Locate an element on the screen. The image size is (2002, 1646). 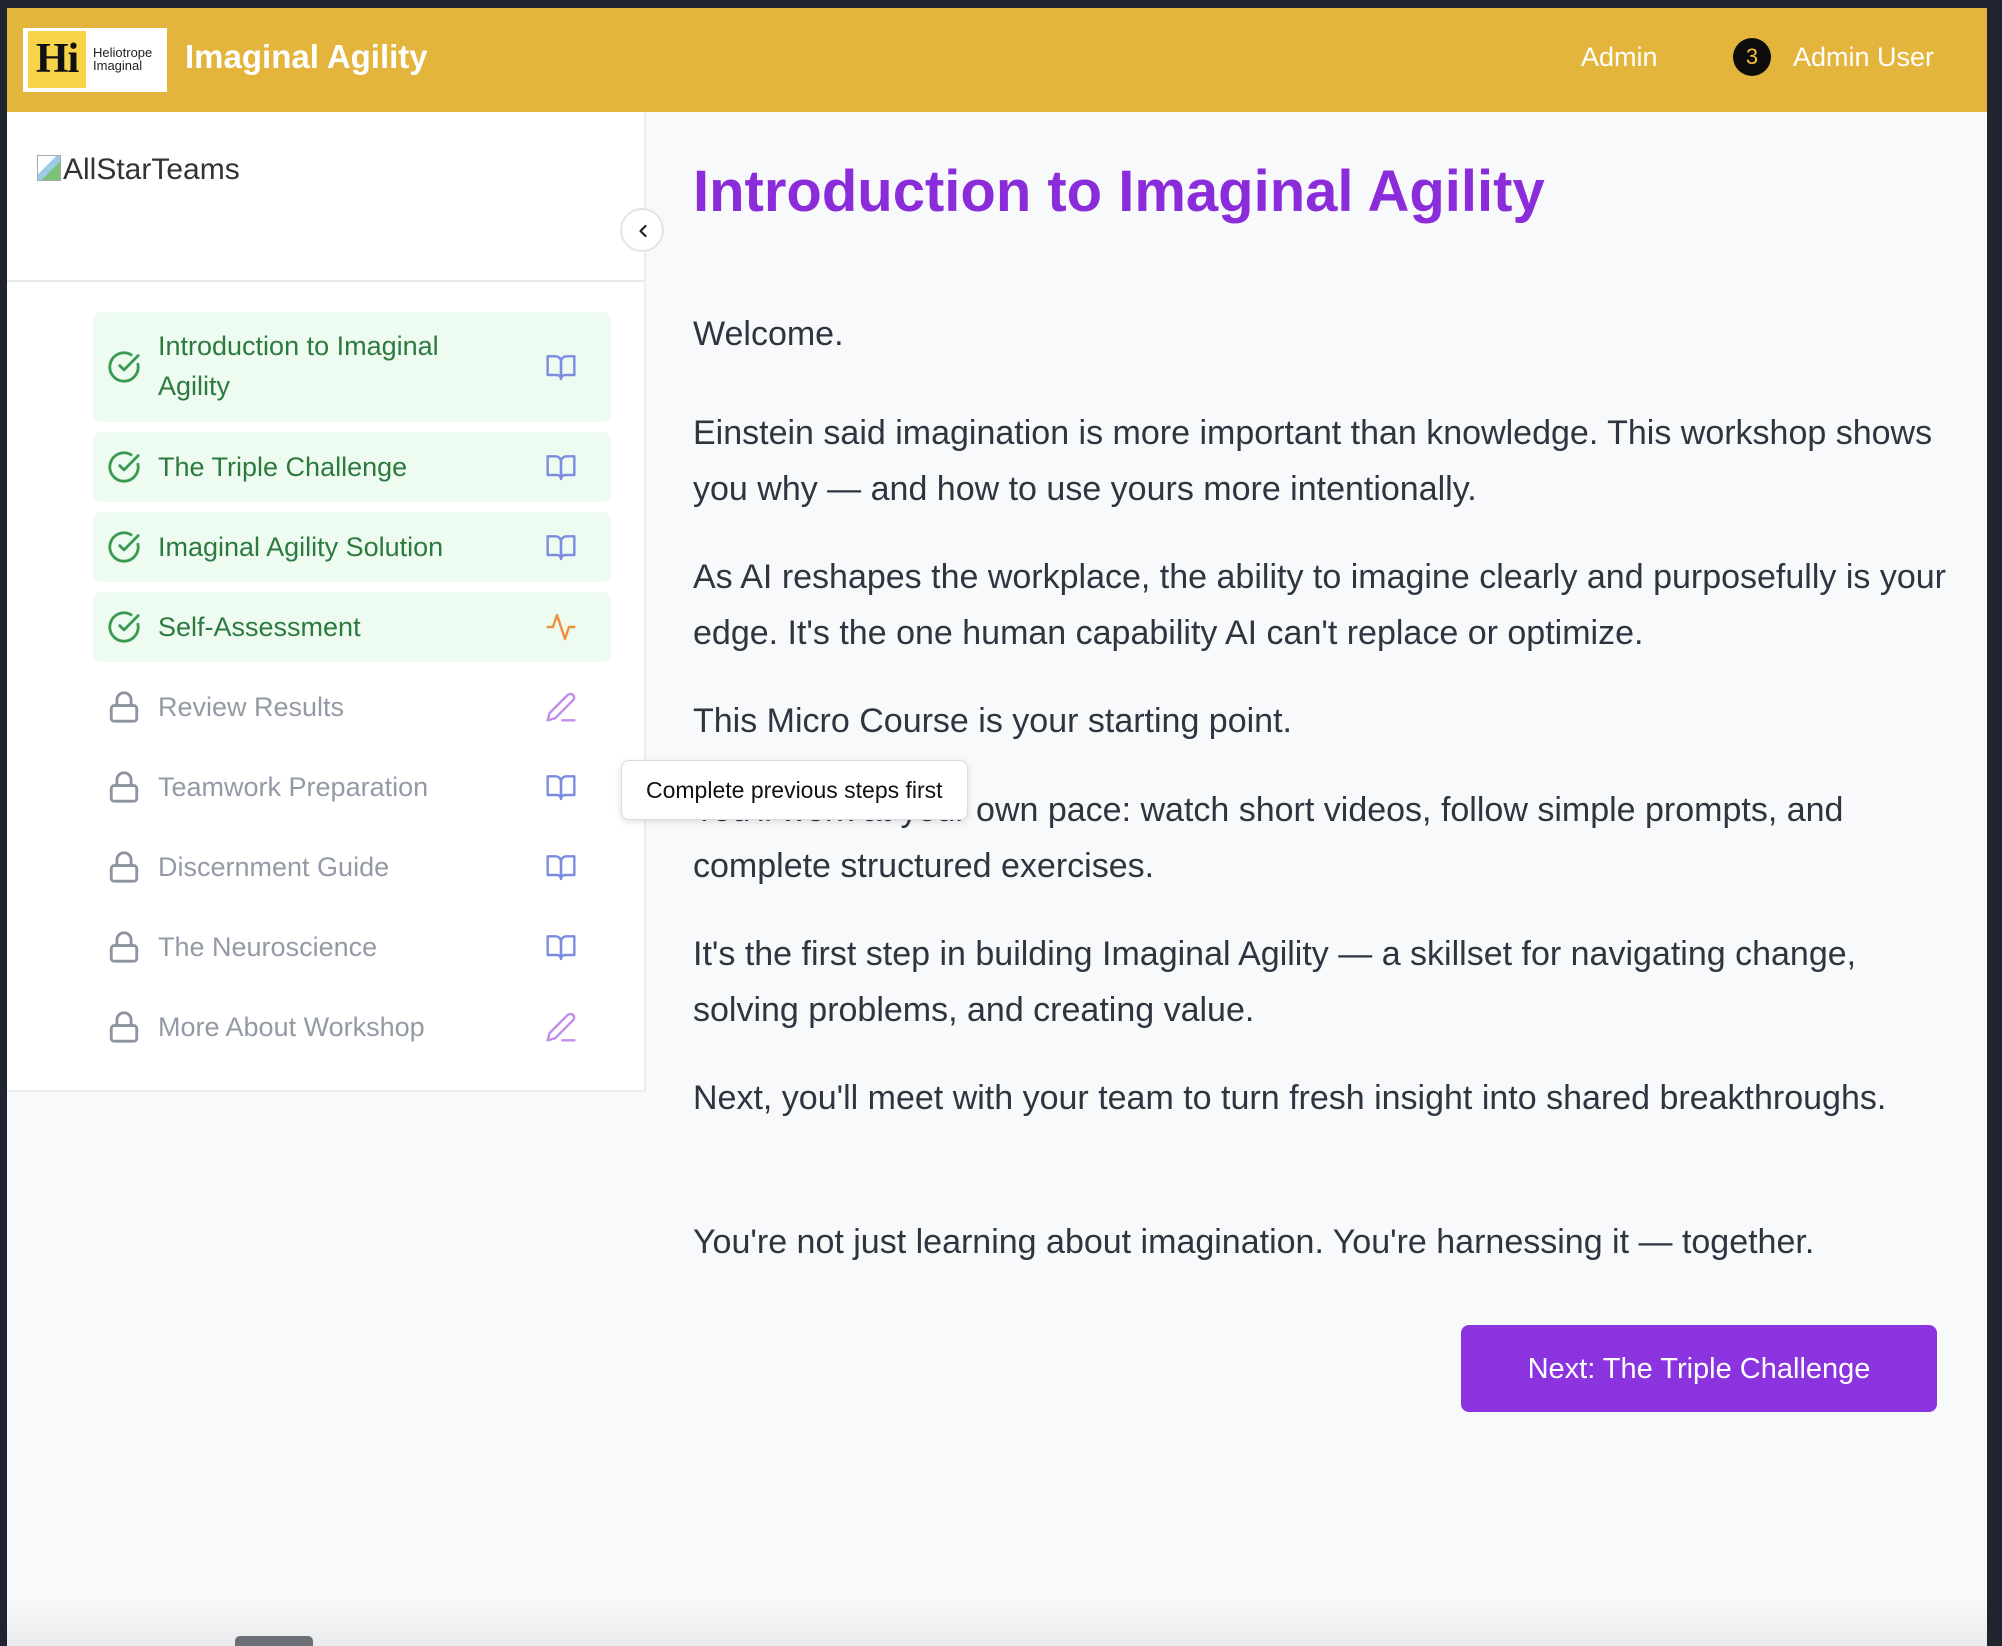
broken-image-icon is located at coordinates (49, 168).